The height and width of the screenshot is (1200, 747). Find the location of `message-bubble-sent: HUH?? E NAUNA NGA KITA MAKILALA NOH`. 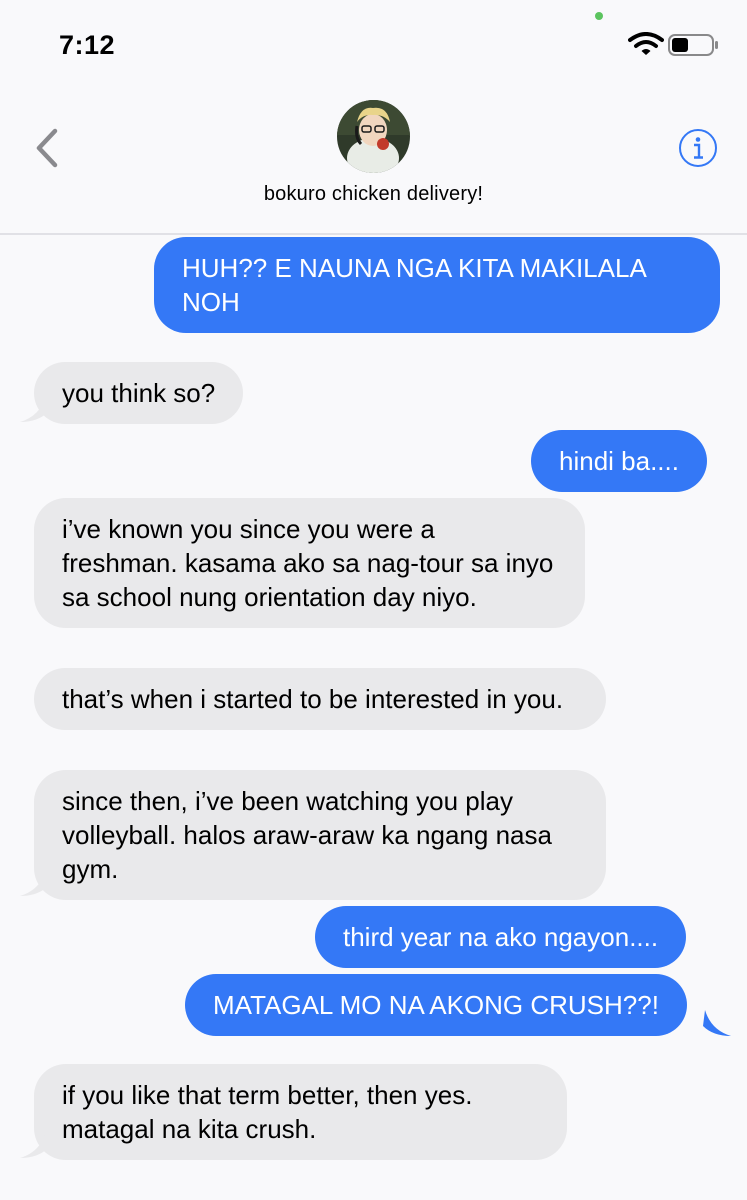

message-bubble-sent: HUH?? E NAUNA NGA KITA MAKILALA NOH is located at coordinates (437, 285).